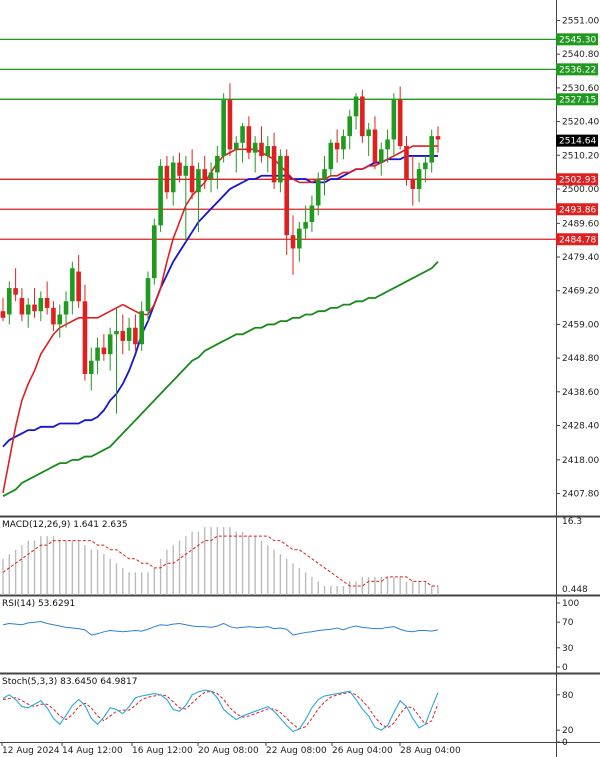 The height and width of the screenshot is (757, 600). I want to click on price-tick-label: 2438.60, so click(580, 393).